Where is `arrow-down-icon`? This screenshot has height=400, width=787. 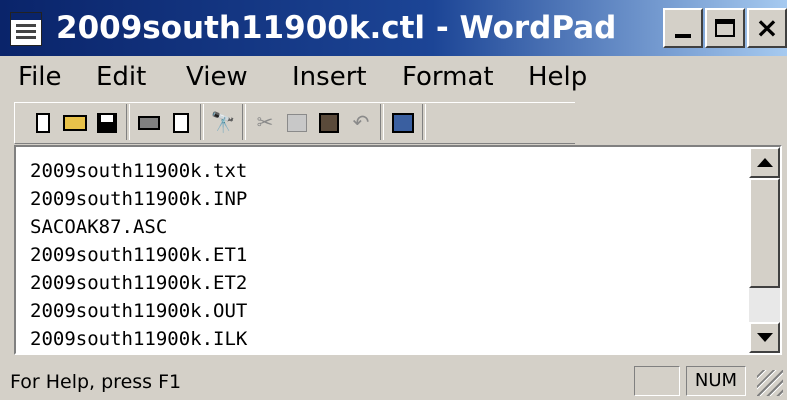
arrow-down-icon is located at coordinates (764, 337).